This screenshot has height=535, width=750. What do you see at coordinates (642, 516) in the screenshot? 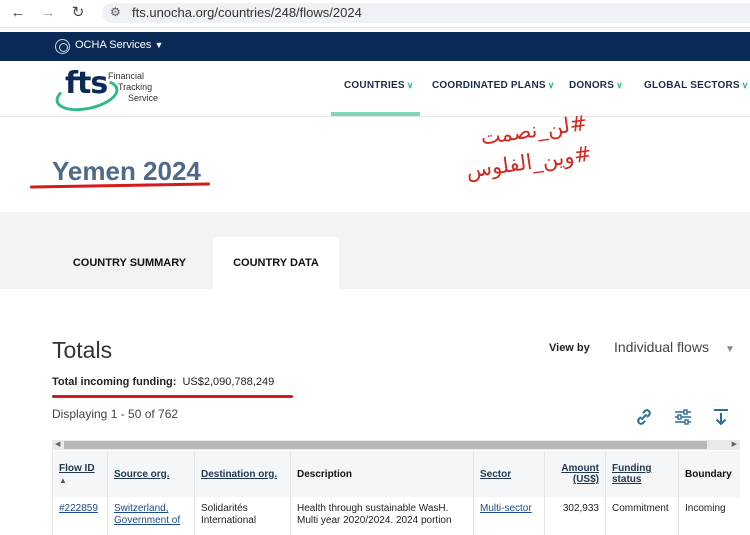
I see `funding-status-cell: Commitment` at bounding box center [642, 516].